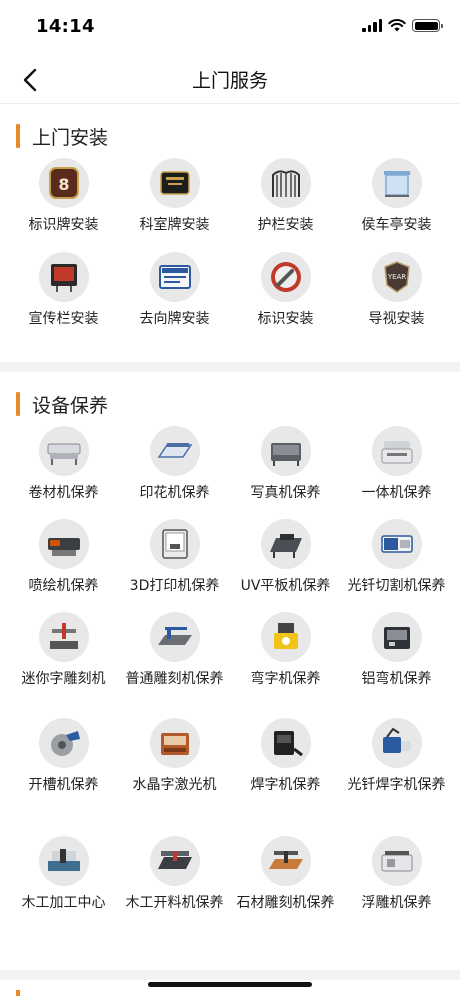 Image resolution: width=460 pixels, height=996 pixels. I want to click on service-item: 卷材机保养, so click(63, 472).